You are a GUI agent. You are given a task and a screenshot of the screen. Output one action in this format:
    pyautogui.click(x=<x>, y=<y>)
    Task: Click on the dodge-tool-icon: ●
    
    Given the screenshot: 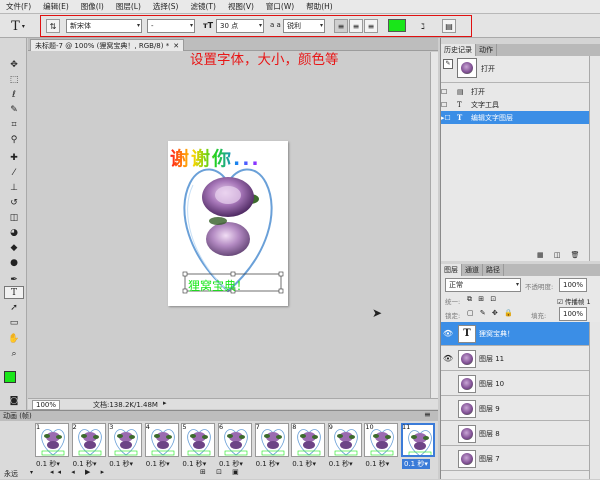 What is the action you would take?
    pyautogui.click(x=14, y=262)
    